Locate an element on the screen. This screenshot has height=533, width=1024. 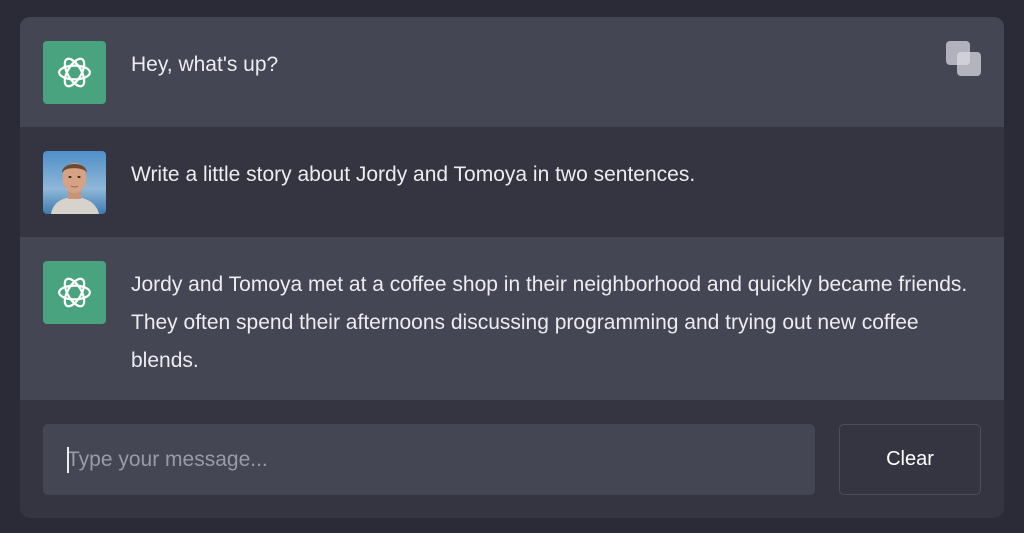
user-avatar is located at coordinates (74, 182).